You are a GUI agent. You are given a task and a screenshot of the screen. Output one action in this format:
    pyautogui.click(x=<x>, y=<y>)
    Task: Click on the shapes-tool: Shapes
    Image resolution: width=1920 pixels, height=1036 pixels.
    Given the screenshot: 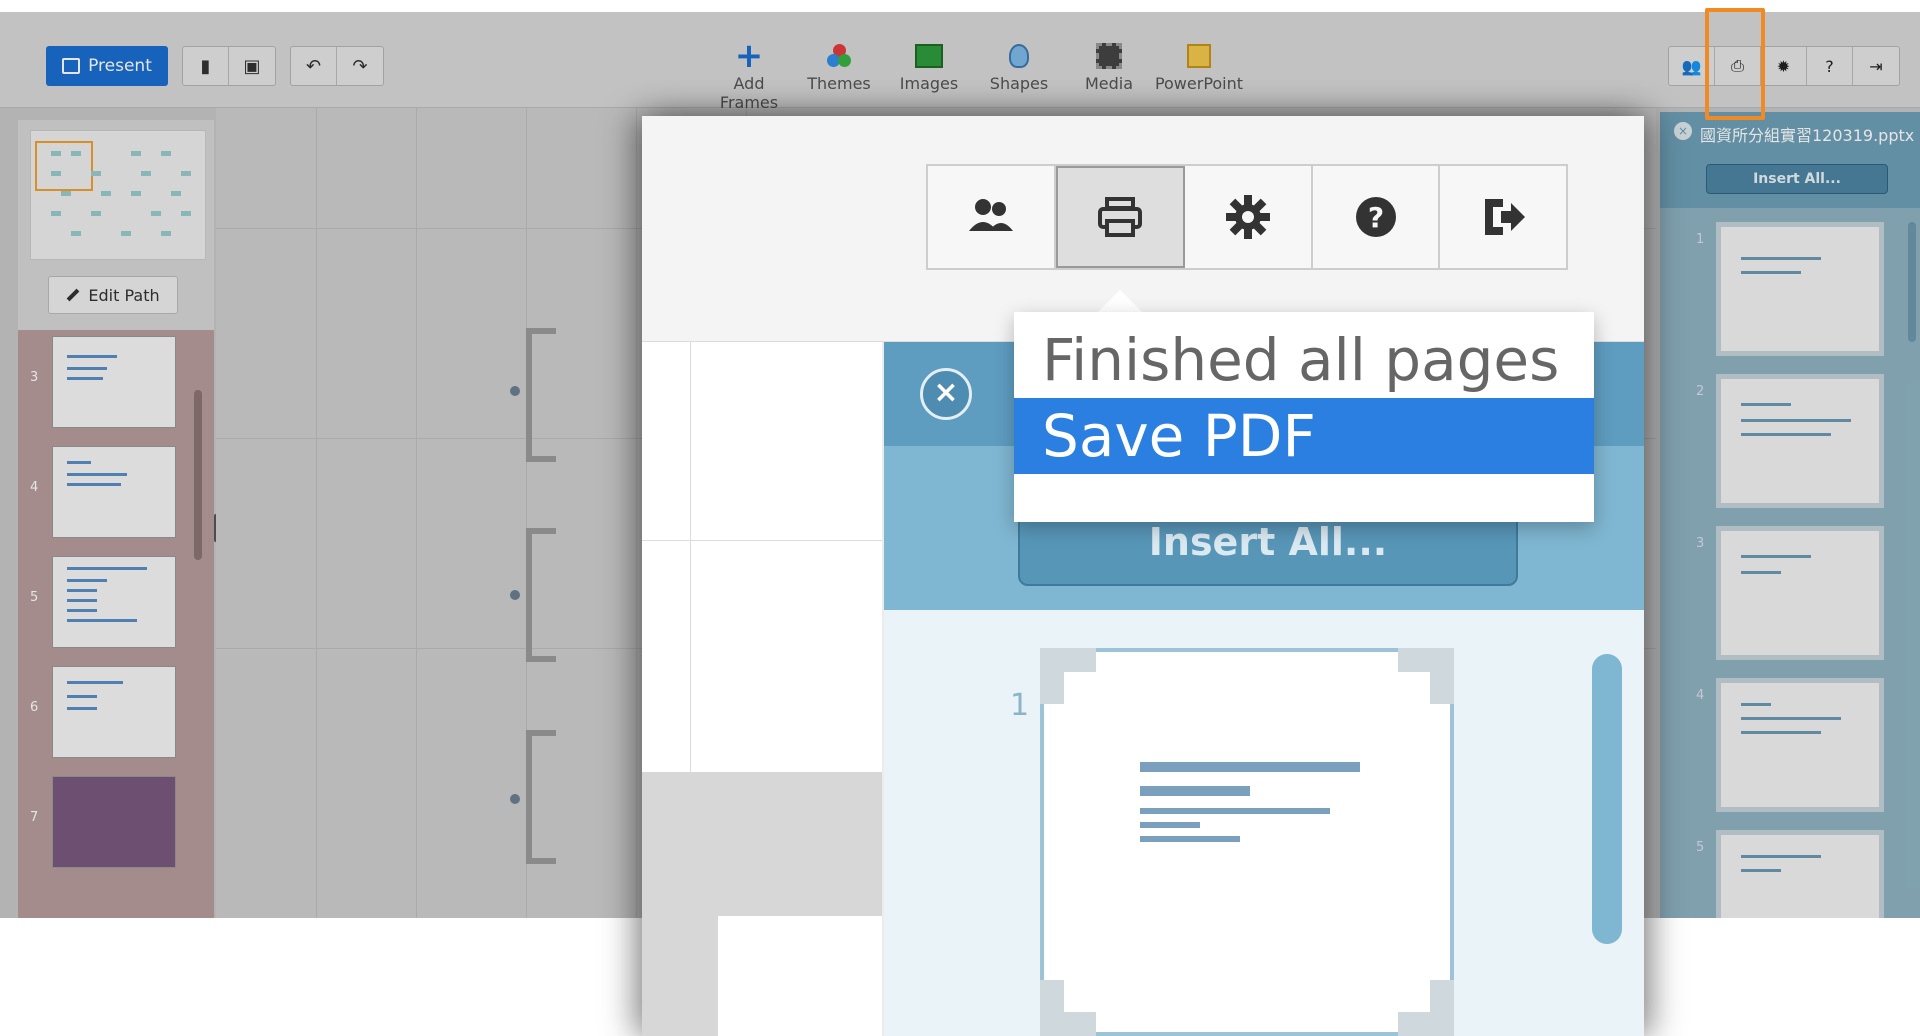 What is the action you would take?
    pyautogui.click(x=1019, y=75)
    